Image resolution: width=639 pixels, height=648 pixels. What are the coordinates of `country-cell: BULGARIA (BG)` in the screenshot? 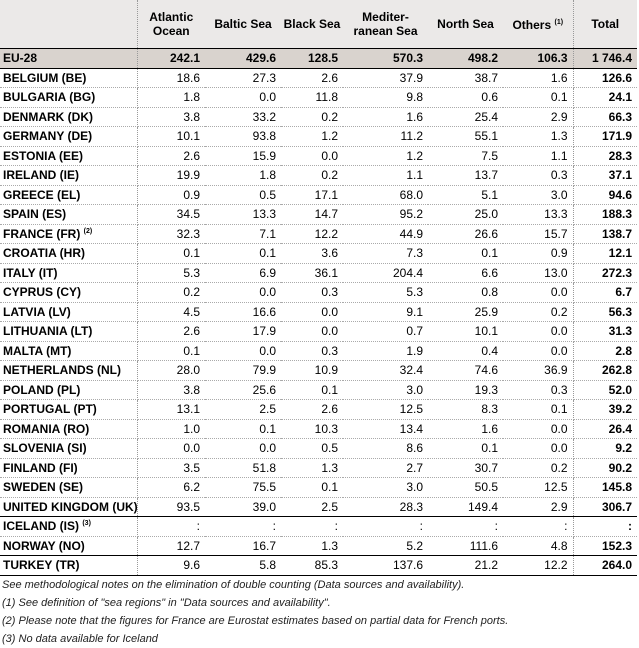 It's located at (69, 97).